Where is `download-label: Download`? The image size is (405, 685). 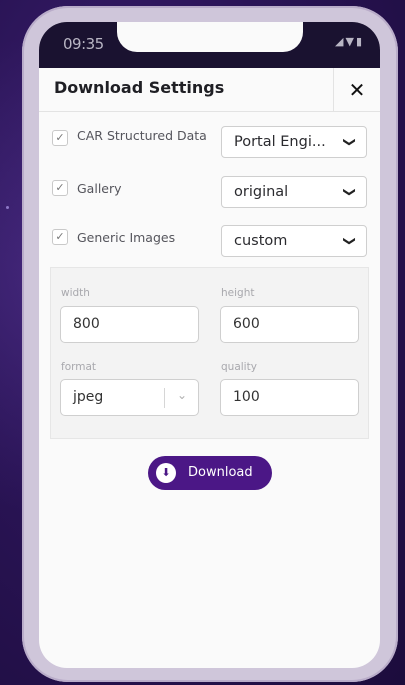
download-label: Download is located at coordinates (220, 472).